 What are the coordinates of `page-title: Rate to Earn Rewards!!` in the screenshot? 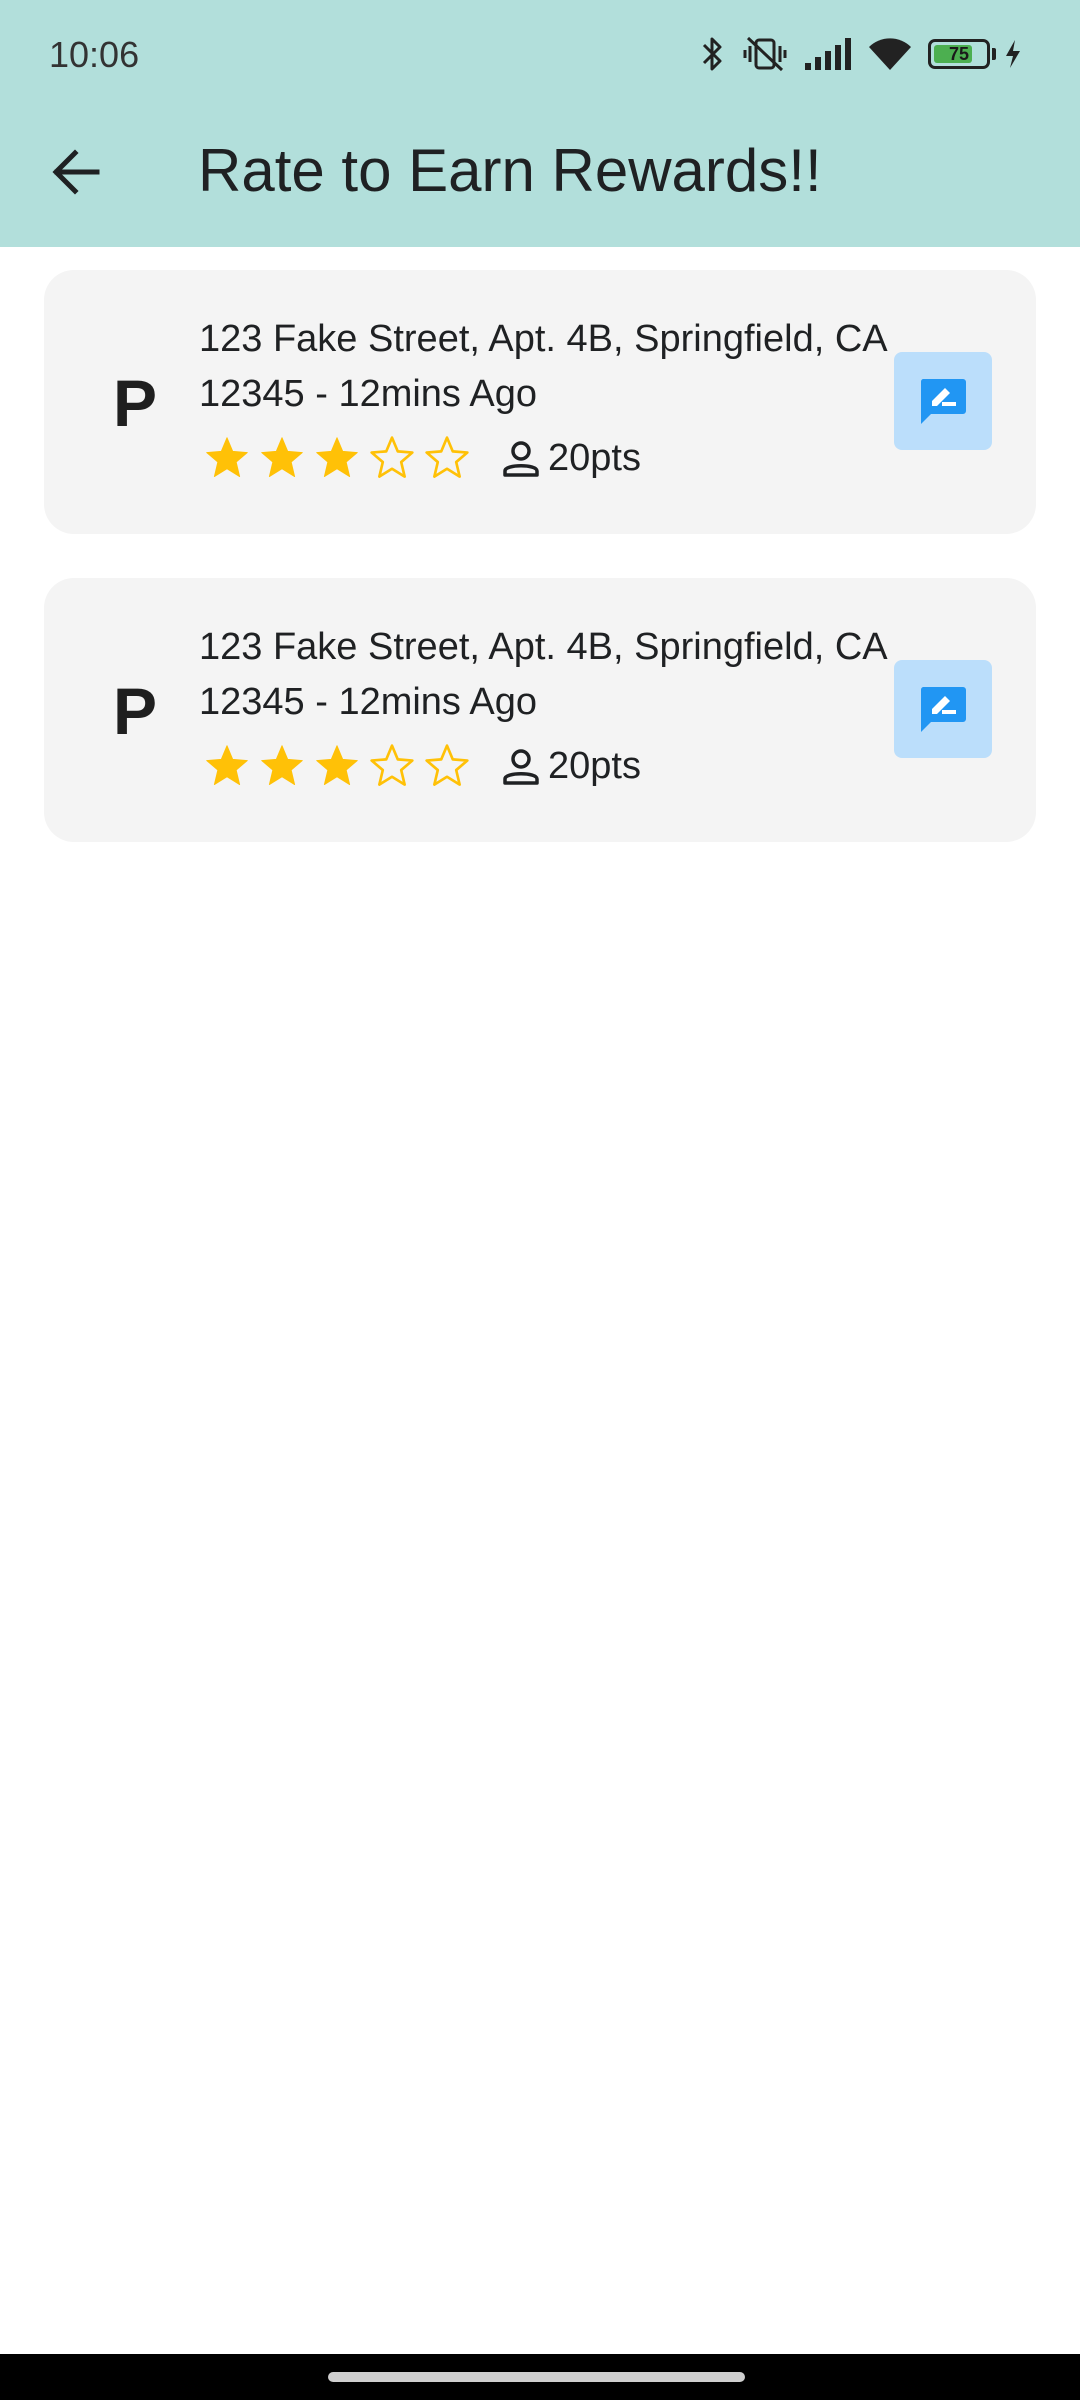 It's located at (510, 170).